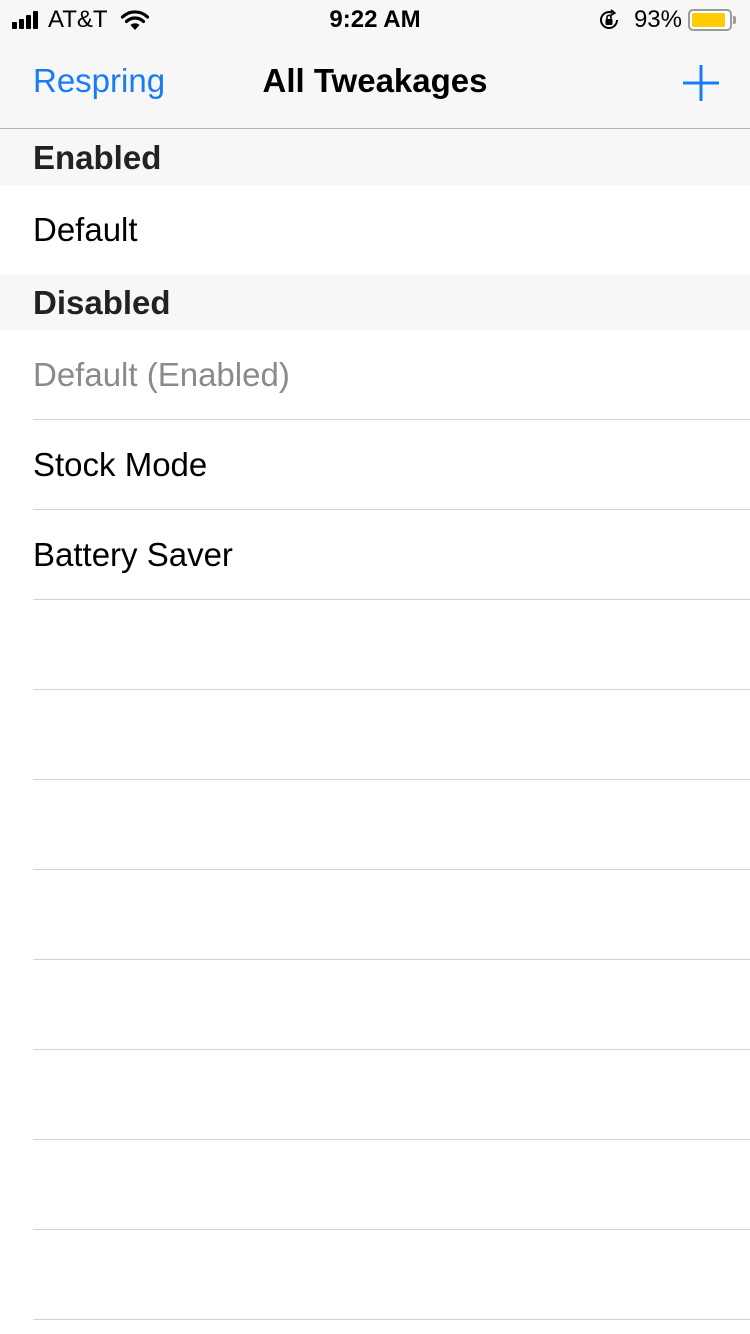  I want to click on section-title-disabled: Disabled, so click(102, 302).